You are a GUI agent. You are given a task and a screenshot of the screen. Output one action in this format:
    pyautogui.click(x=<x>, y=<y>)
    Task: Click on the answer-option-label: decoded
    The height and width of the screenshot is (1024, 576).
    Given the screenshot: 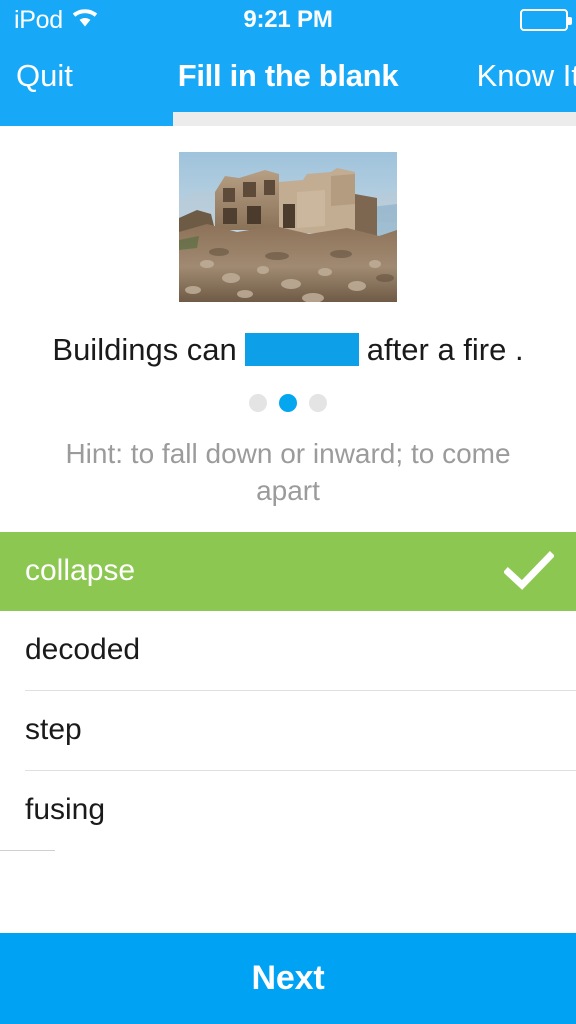 What is the action you would take?
    pyautogui.click(x=83, y=650)
    